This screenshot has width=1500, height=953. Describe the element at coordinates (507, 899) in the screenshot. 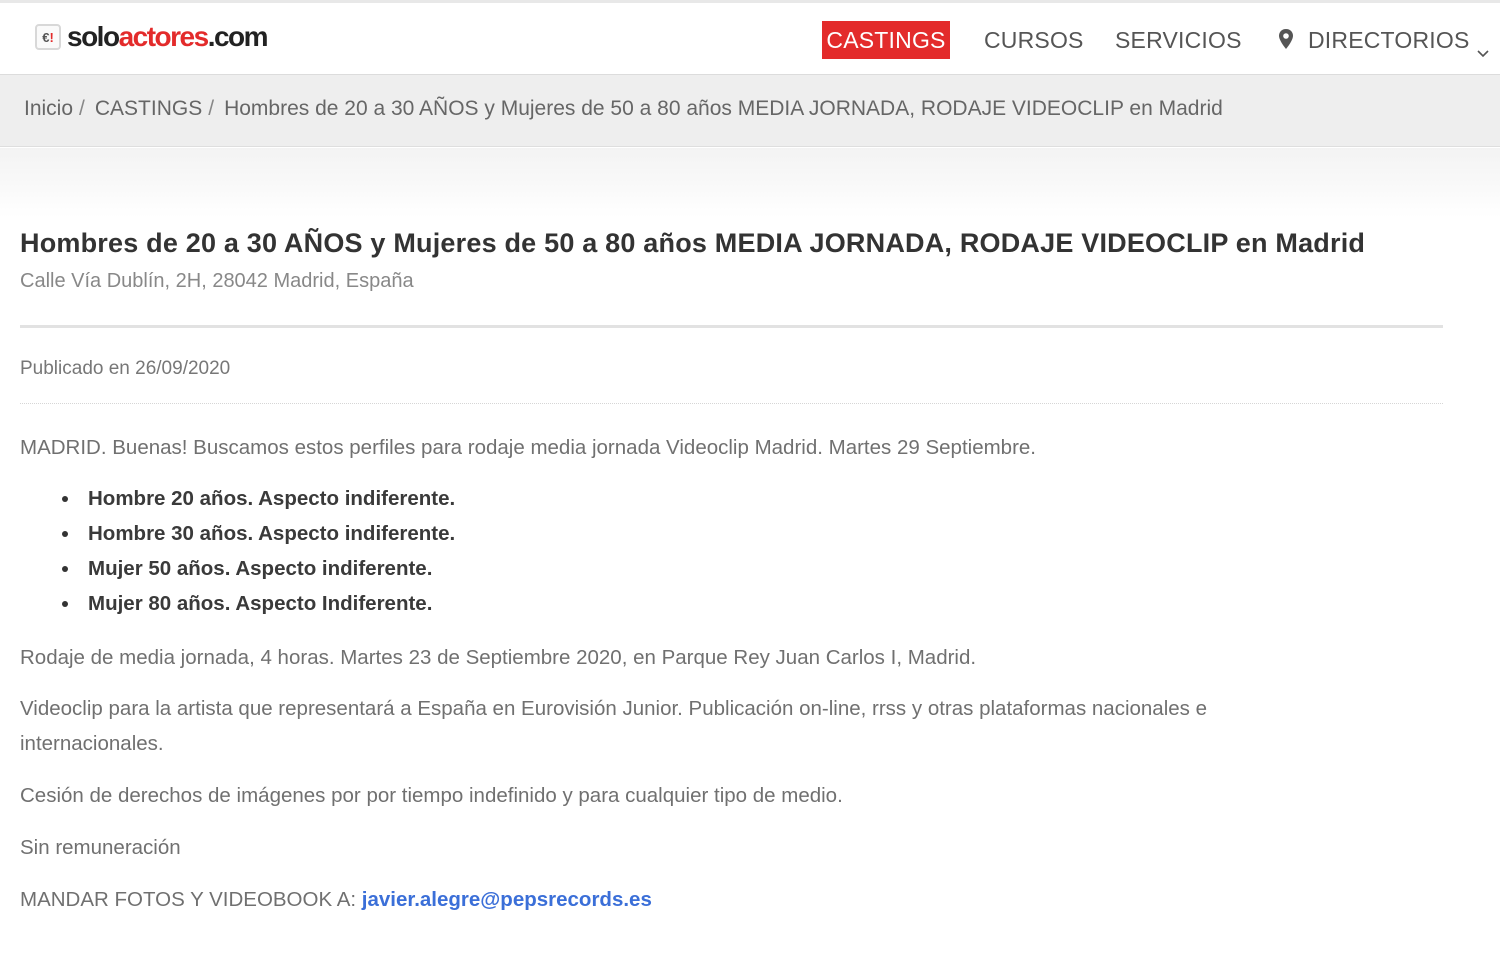

I see `contact-email-link: javier.alegre@pepsrecords.es` at that location.